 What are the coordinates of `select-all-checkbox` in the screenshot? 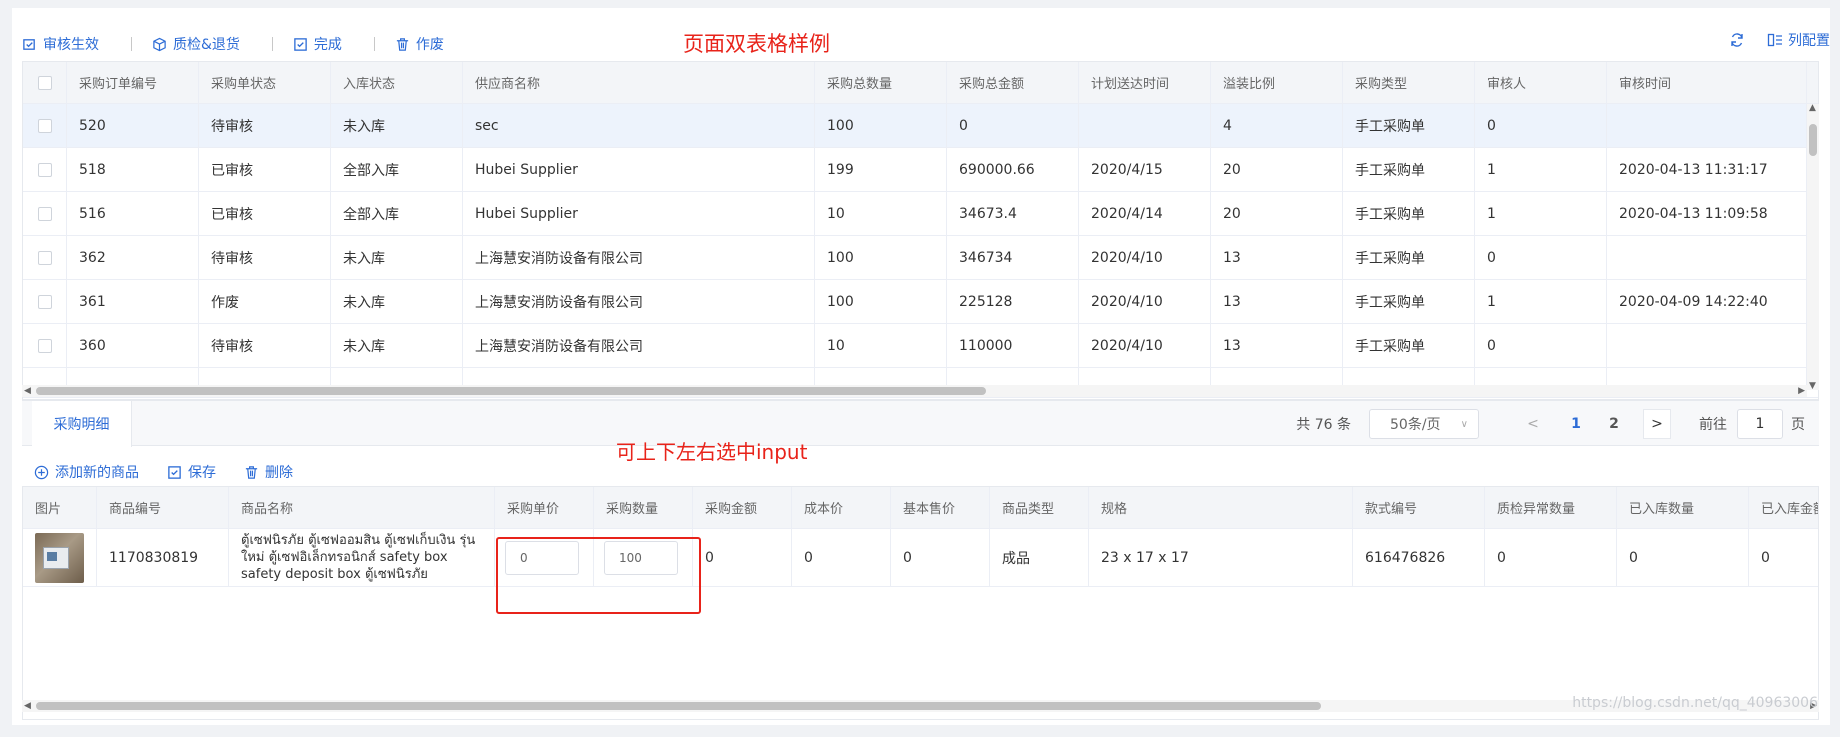 It's located at (44, 82).